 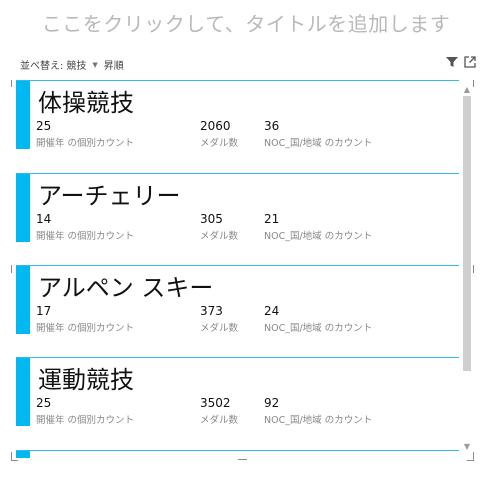 I want to click on frame-edge-left, so click(x=11, y=269).